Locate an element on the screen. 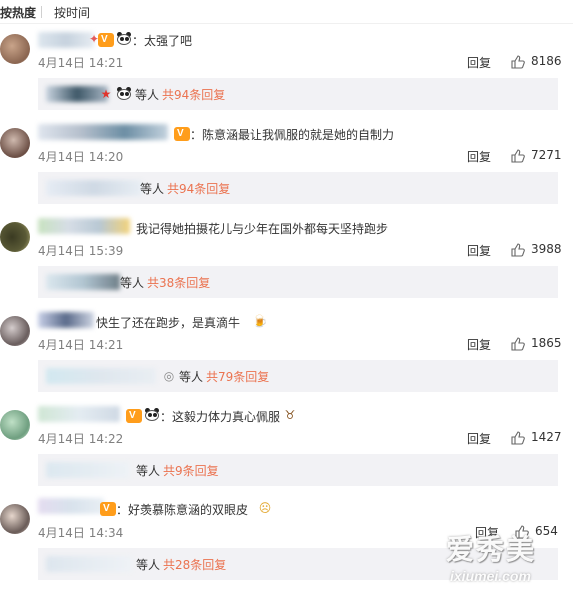  comment-text: ：陈意涵最让我佩服的就是她的自制力 is located at coordinates (292, 135).